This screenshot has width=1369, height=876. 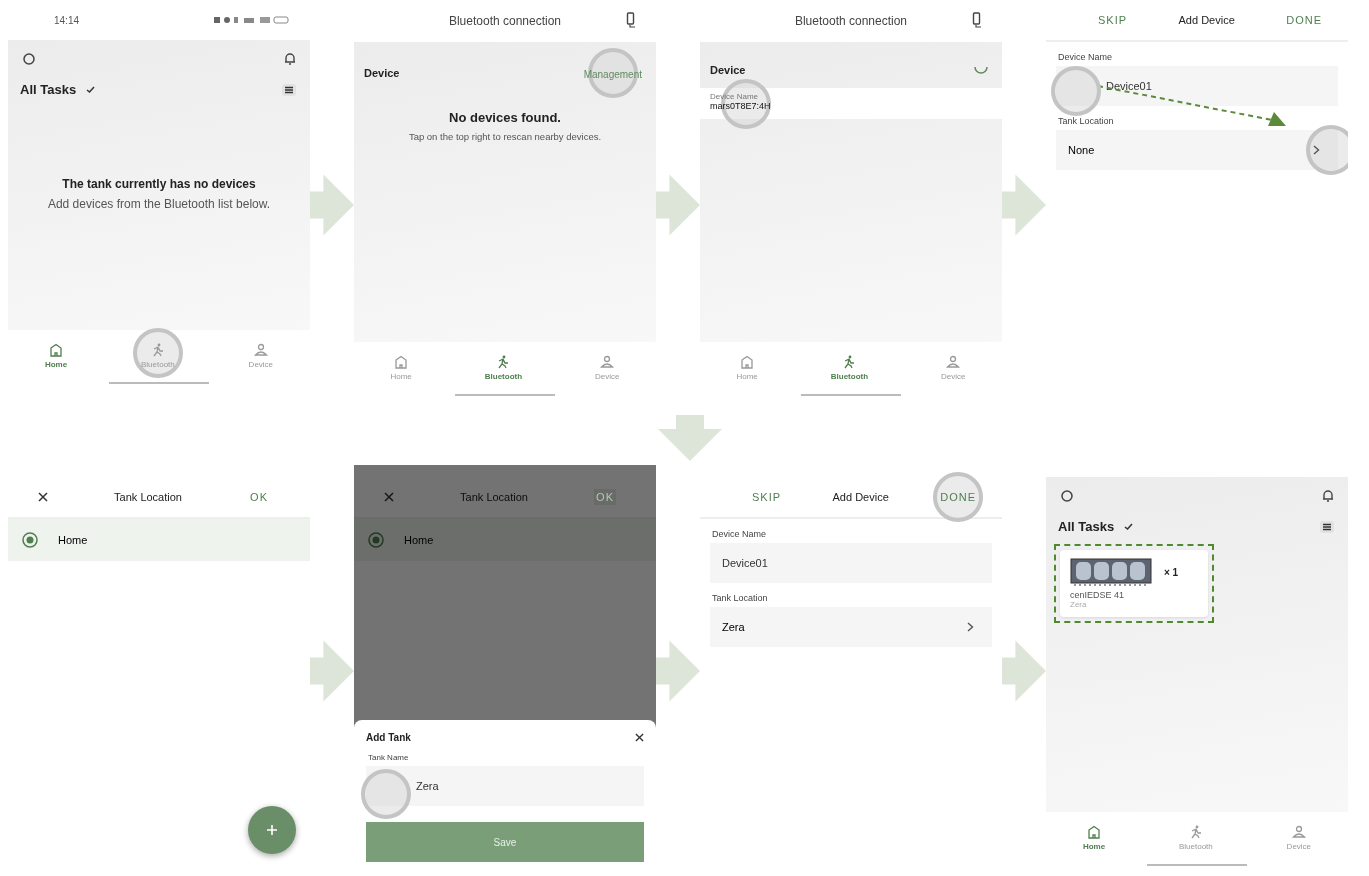 What do you see at coordinates (388, 737) in the screenshot?
I see `sheet-title: Add Tank` at bounding box center [388, 737].